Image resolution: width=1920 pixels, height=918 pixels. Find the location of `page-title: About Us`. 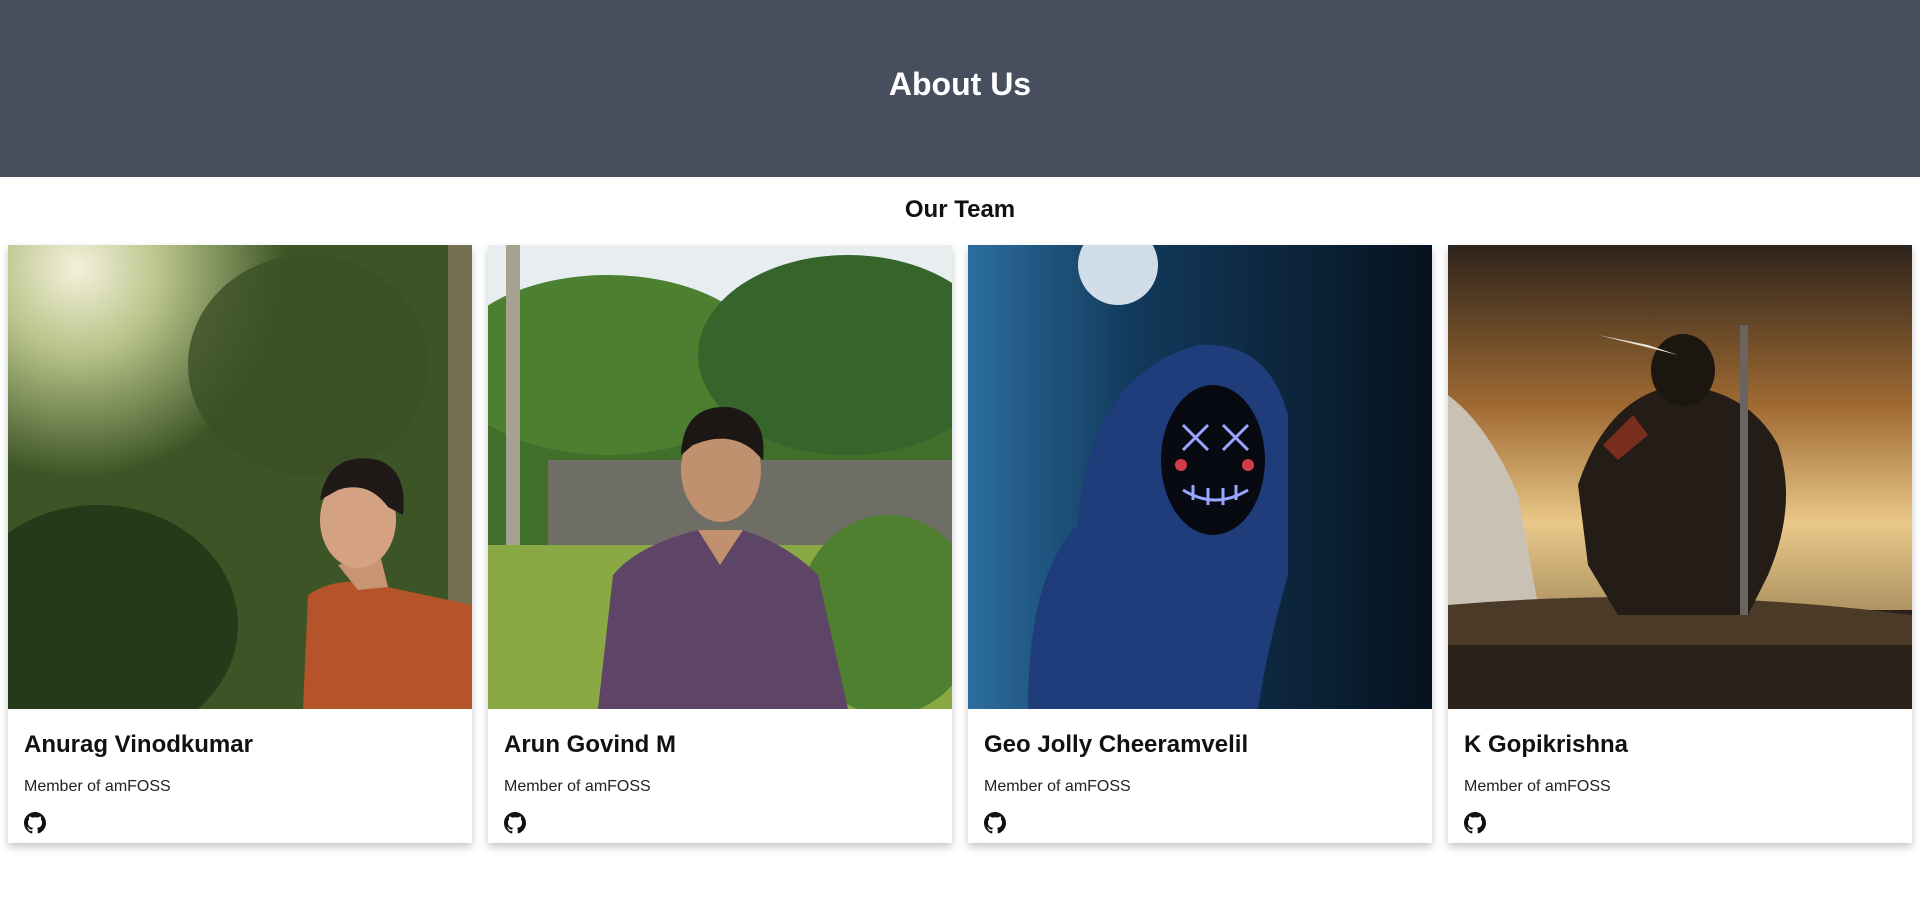

page-title: About Us is located at coordinates (960, 84).